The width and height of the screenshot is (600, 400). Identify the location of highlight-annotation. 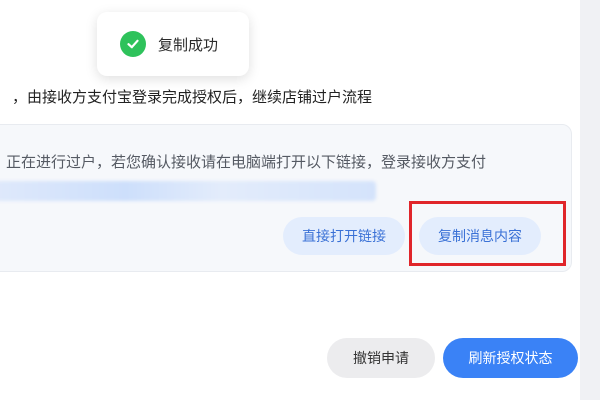
(487, 233).